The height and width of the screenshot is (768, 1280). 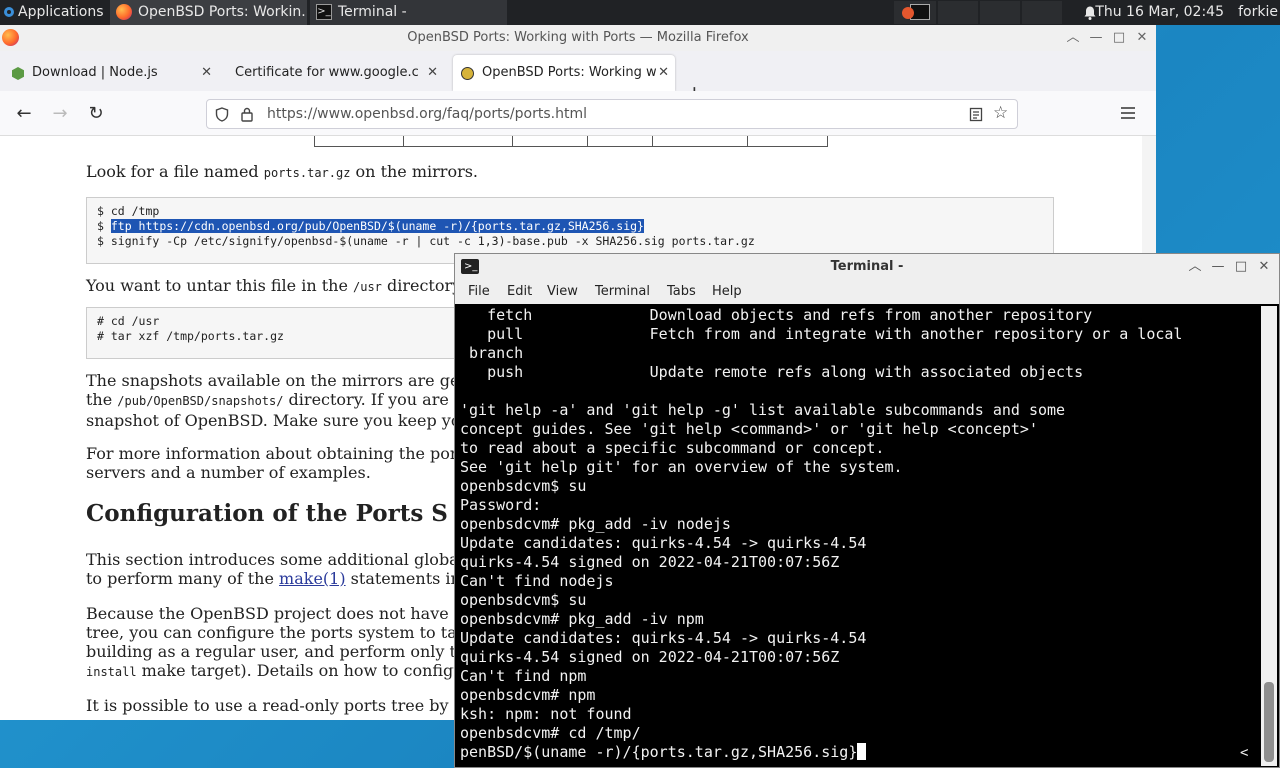 What do you see at coordinates (519, 292) in the screenshot?
I see `menu-edit: Edit` at bounding box center [519, 292].